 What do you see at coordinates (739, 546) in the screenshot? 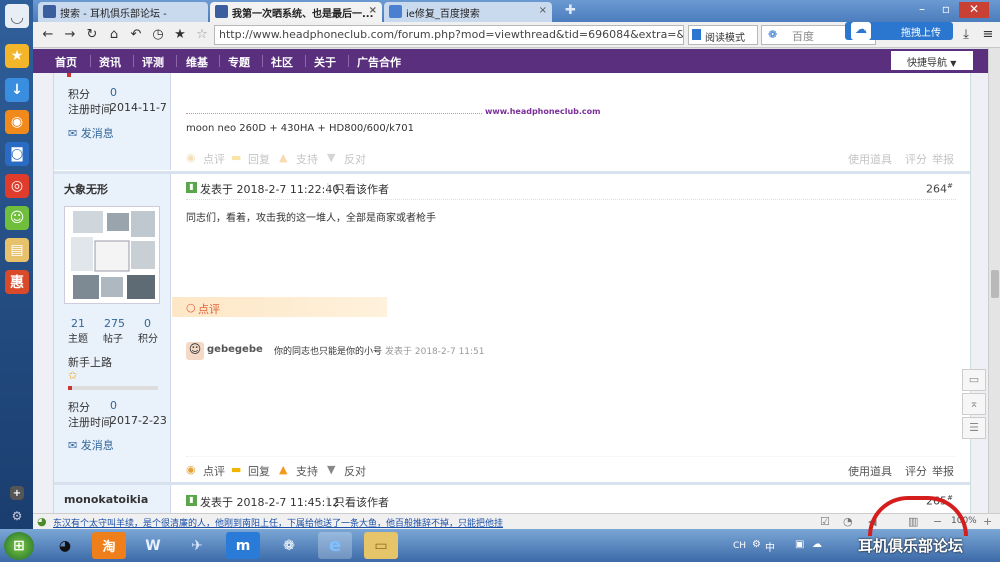
I see `language-indicator: CH` at bounding box center [739, 546].